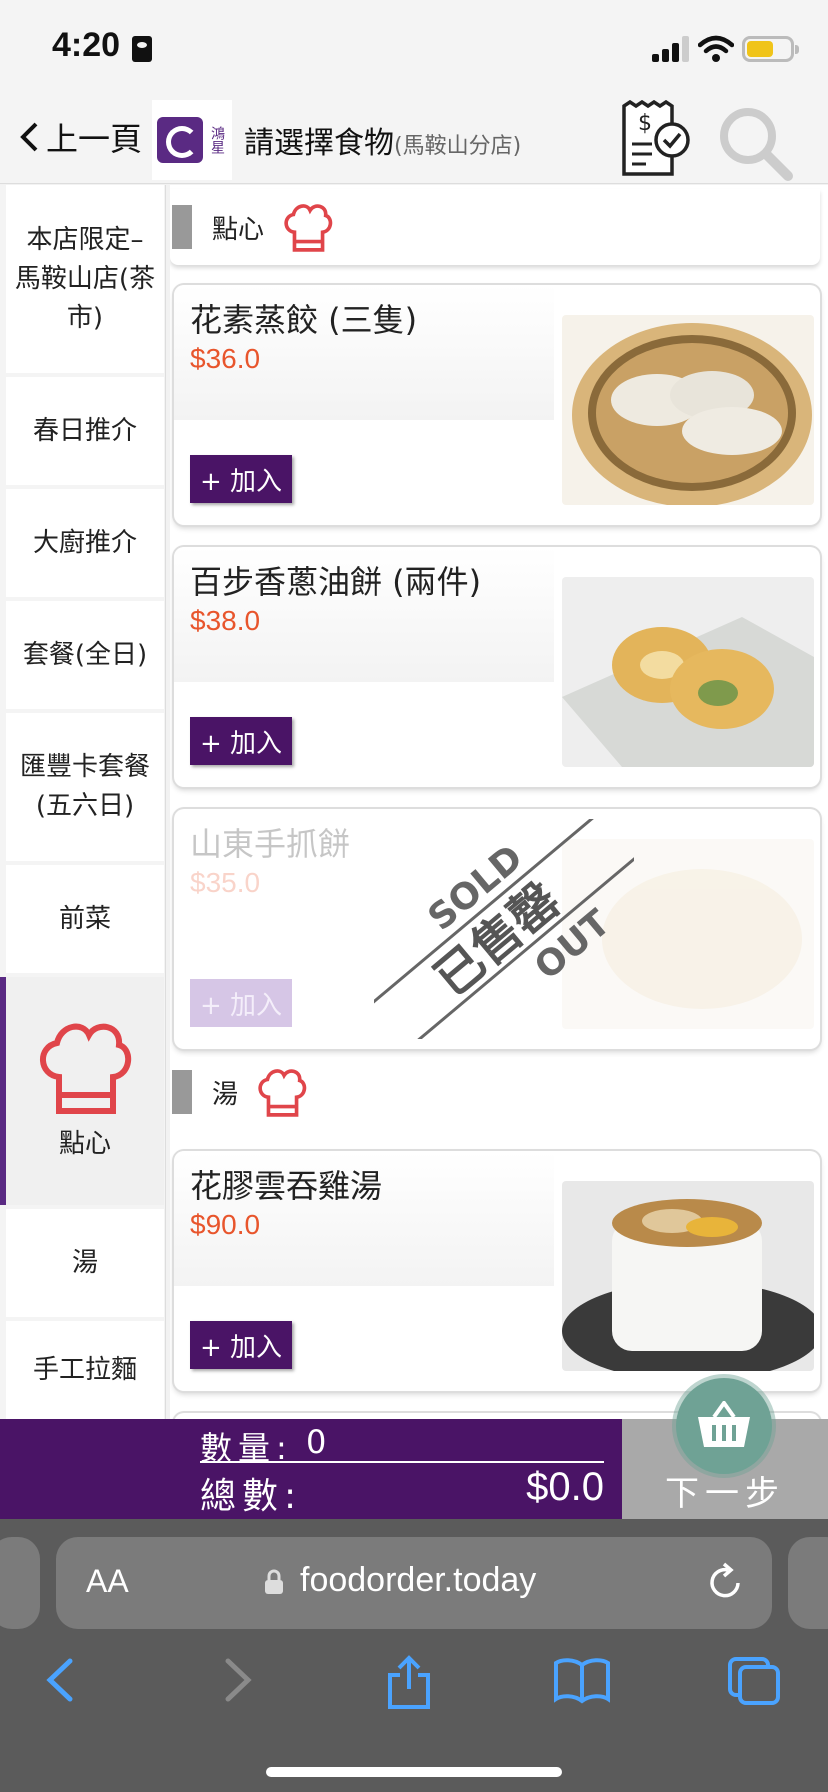 The width and height of the screenshot is (828, 1792). Describe the element at coordinates (274, 1581) in the screenshot. I see `lock-icon` at that location.